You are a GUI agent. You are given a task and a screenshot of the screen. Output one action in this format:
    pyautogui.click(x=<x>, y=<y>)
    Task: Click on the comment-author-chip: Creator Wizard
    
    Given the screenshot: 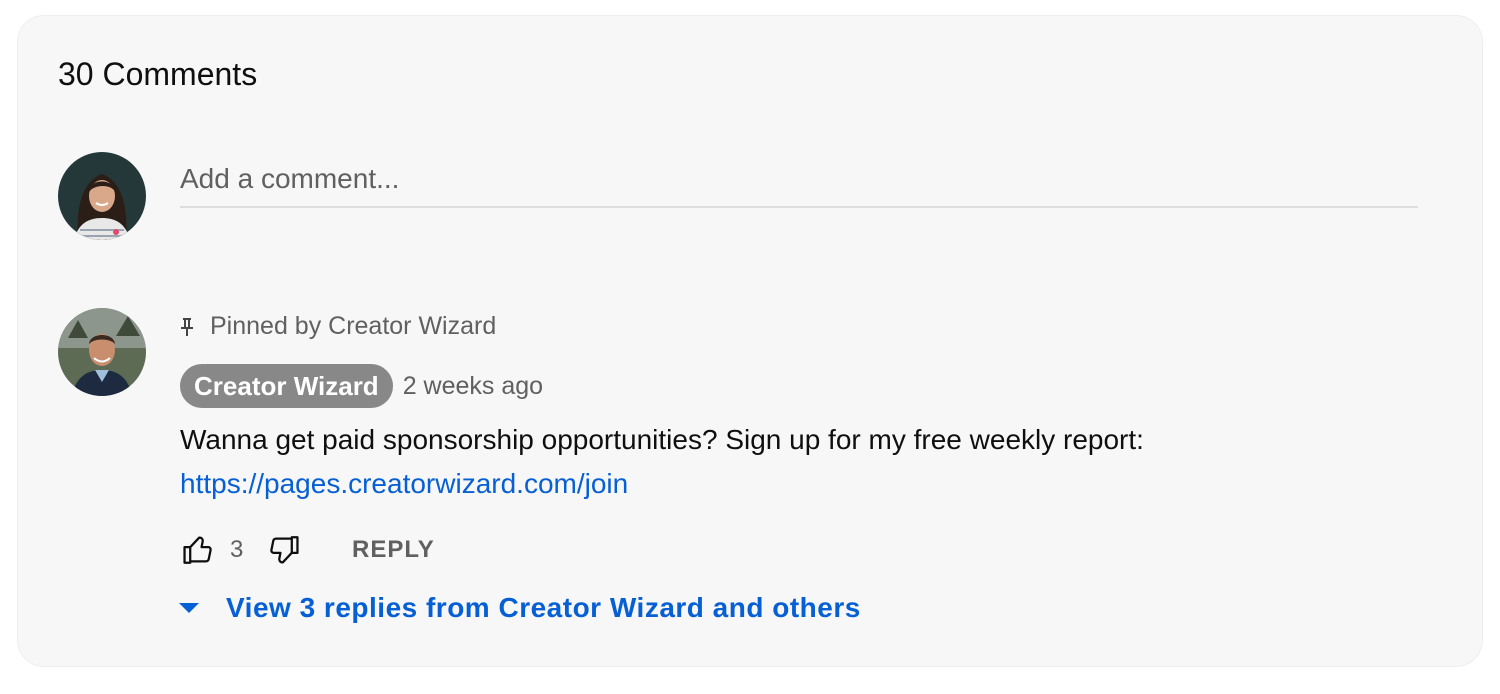 What is the action you would take?
    pyautogui.click(x=286, y=386)
    